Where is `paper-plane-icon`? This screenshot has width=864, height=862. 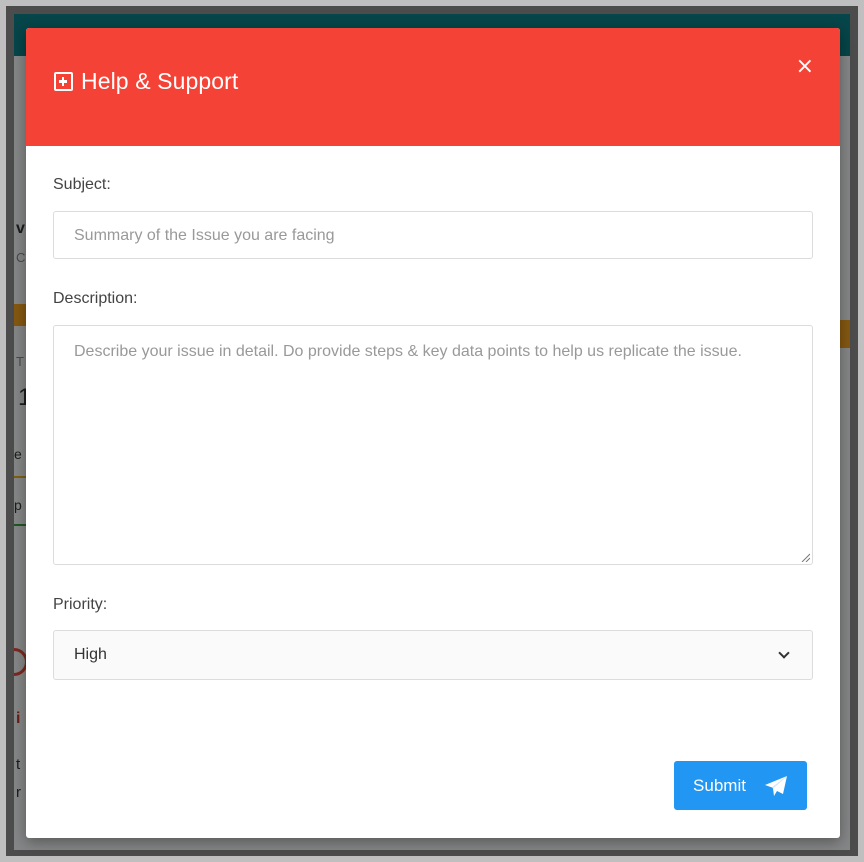 paper-plane-icon is located at coordinates (775, 785).